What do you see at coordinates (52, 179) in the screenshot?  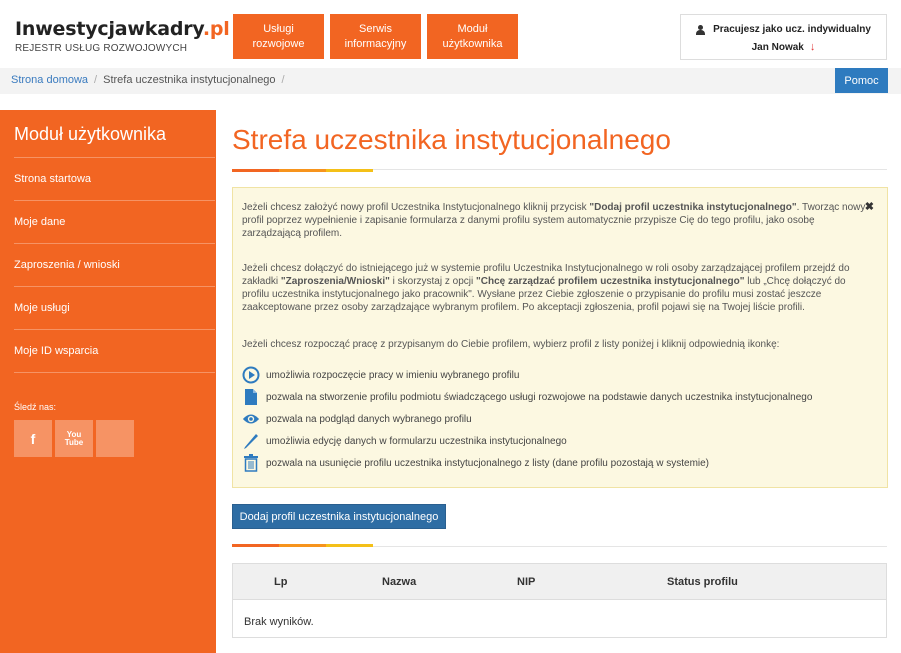 I see `sidebar-item-strona-startowa: Strona startowa` at bounding box center [52, 179].